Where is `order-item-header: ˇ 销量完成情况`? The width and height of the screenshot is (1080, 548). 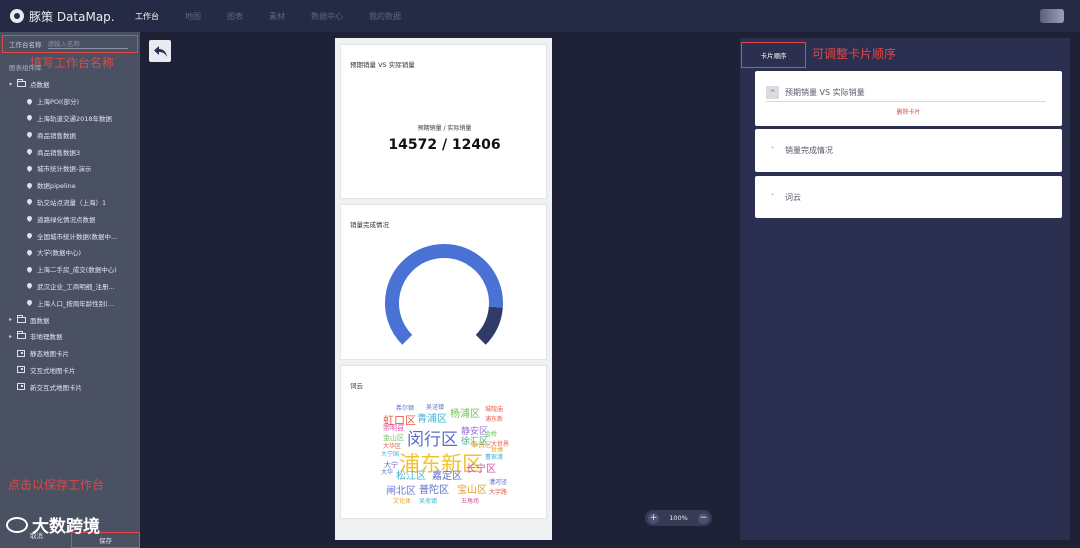 order-item-header: ˇ 销量完成情况 is located at coordinates (799, 150).